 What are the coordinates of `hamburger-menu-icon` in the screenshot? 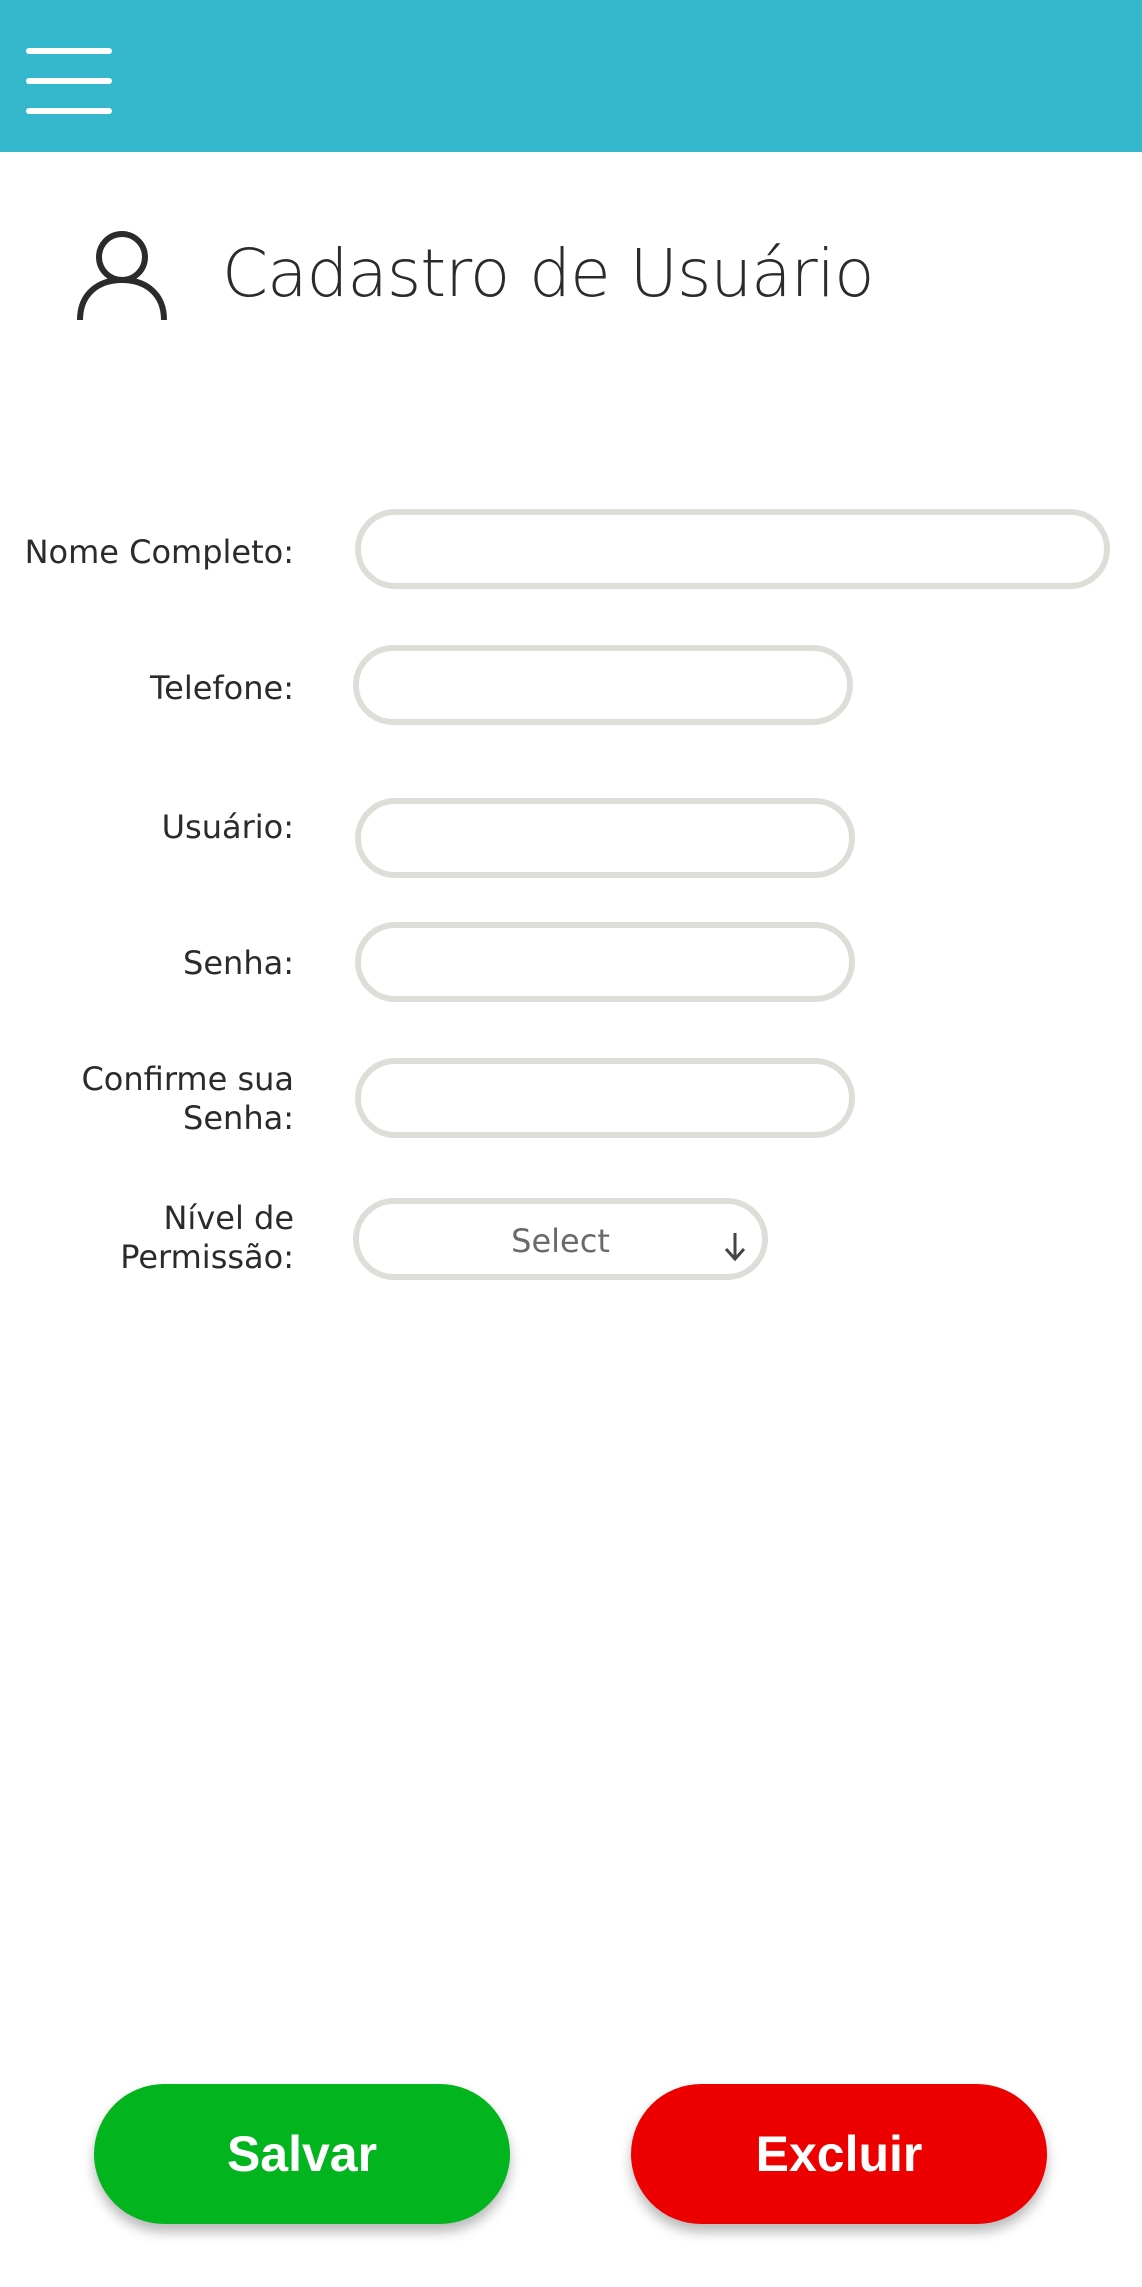 It's located at (69, 81).